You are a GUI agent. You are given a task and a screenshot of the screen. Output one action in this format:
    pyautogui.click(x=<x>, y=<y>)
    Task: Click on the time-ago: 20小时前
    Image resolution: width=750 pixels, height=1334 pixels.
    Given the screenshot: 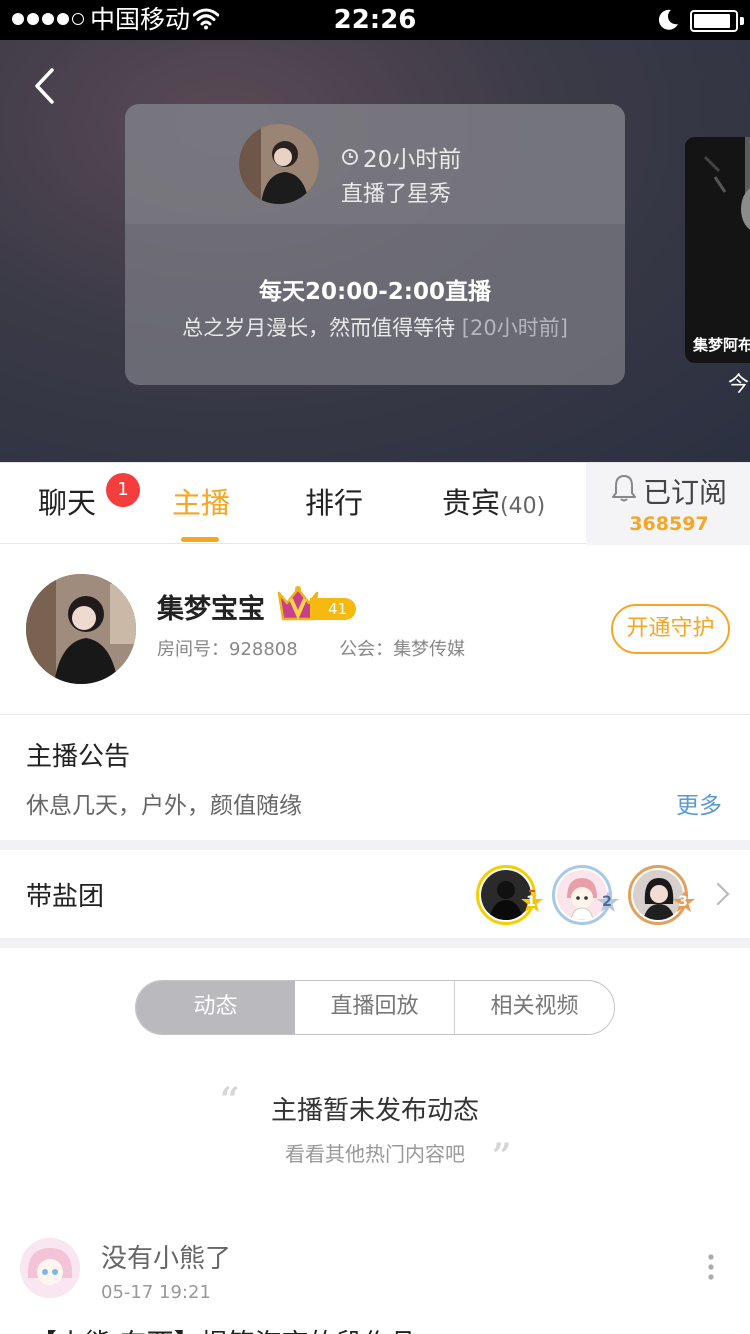 What is the action you would take?
    pyautogui.click(x=412, y=160)
    